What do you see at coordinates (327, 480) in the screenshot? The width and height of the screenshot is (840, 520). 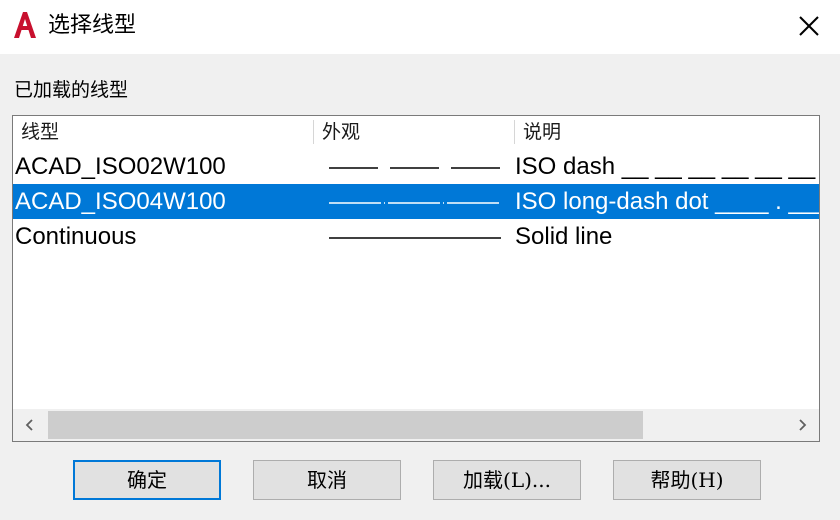 I see `cancel-button: 取消` at bounding box center [327, 480].